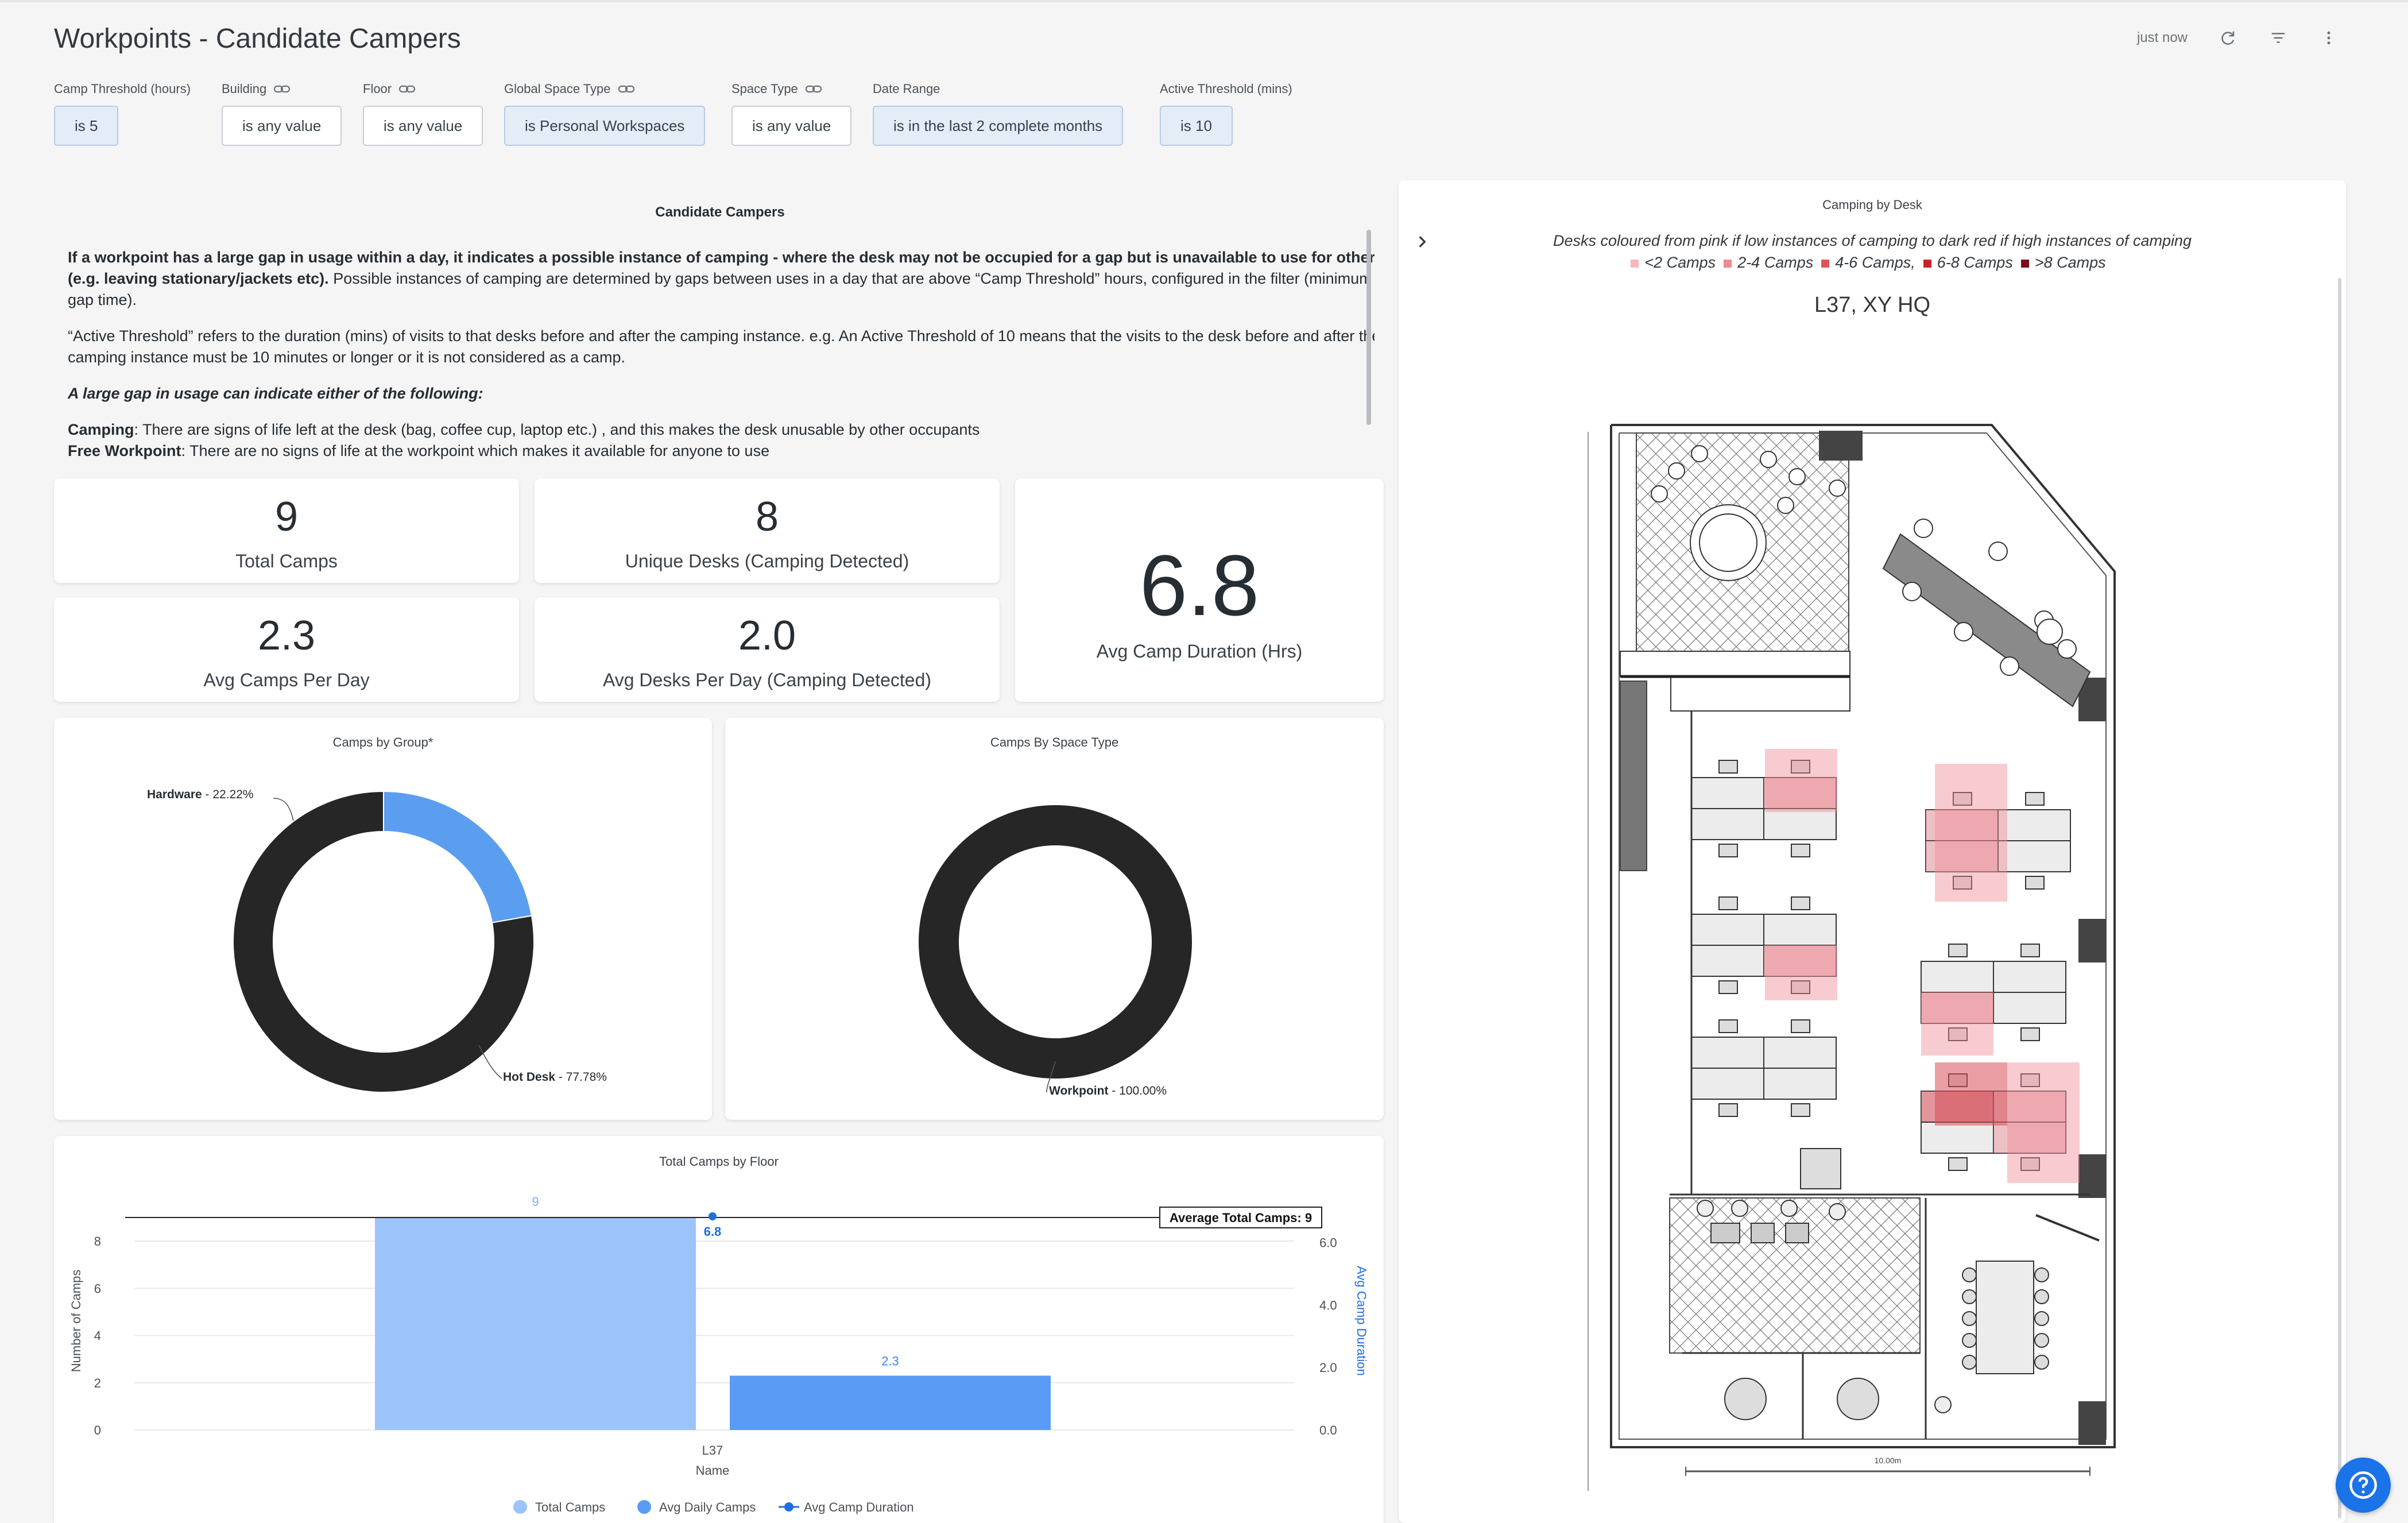 The height and width of the screenshot is (1523, 2408). Describe the element at coordinates (282, 126) in the screenshot. I see `filter-building-chip: is any value` at that location.